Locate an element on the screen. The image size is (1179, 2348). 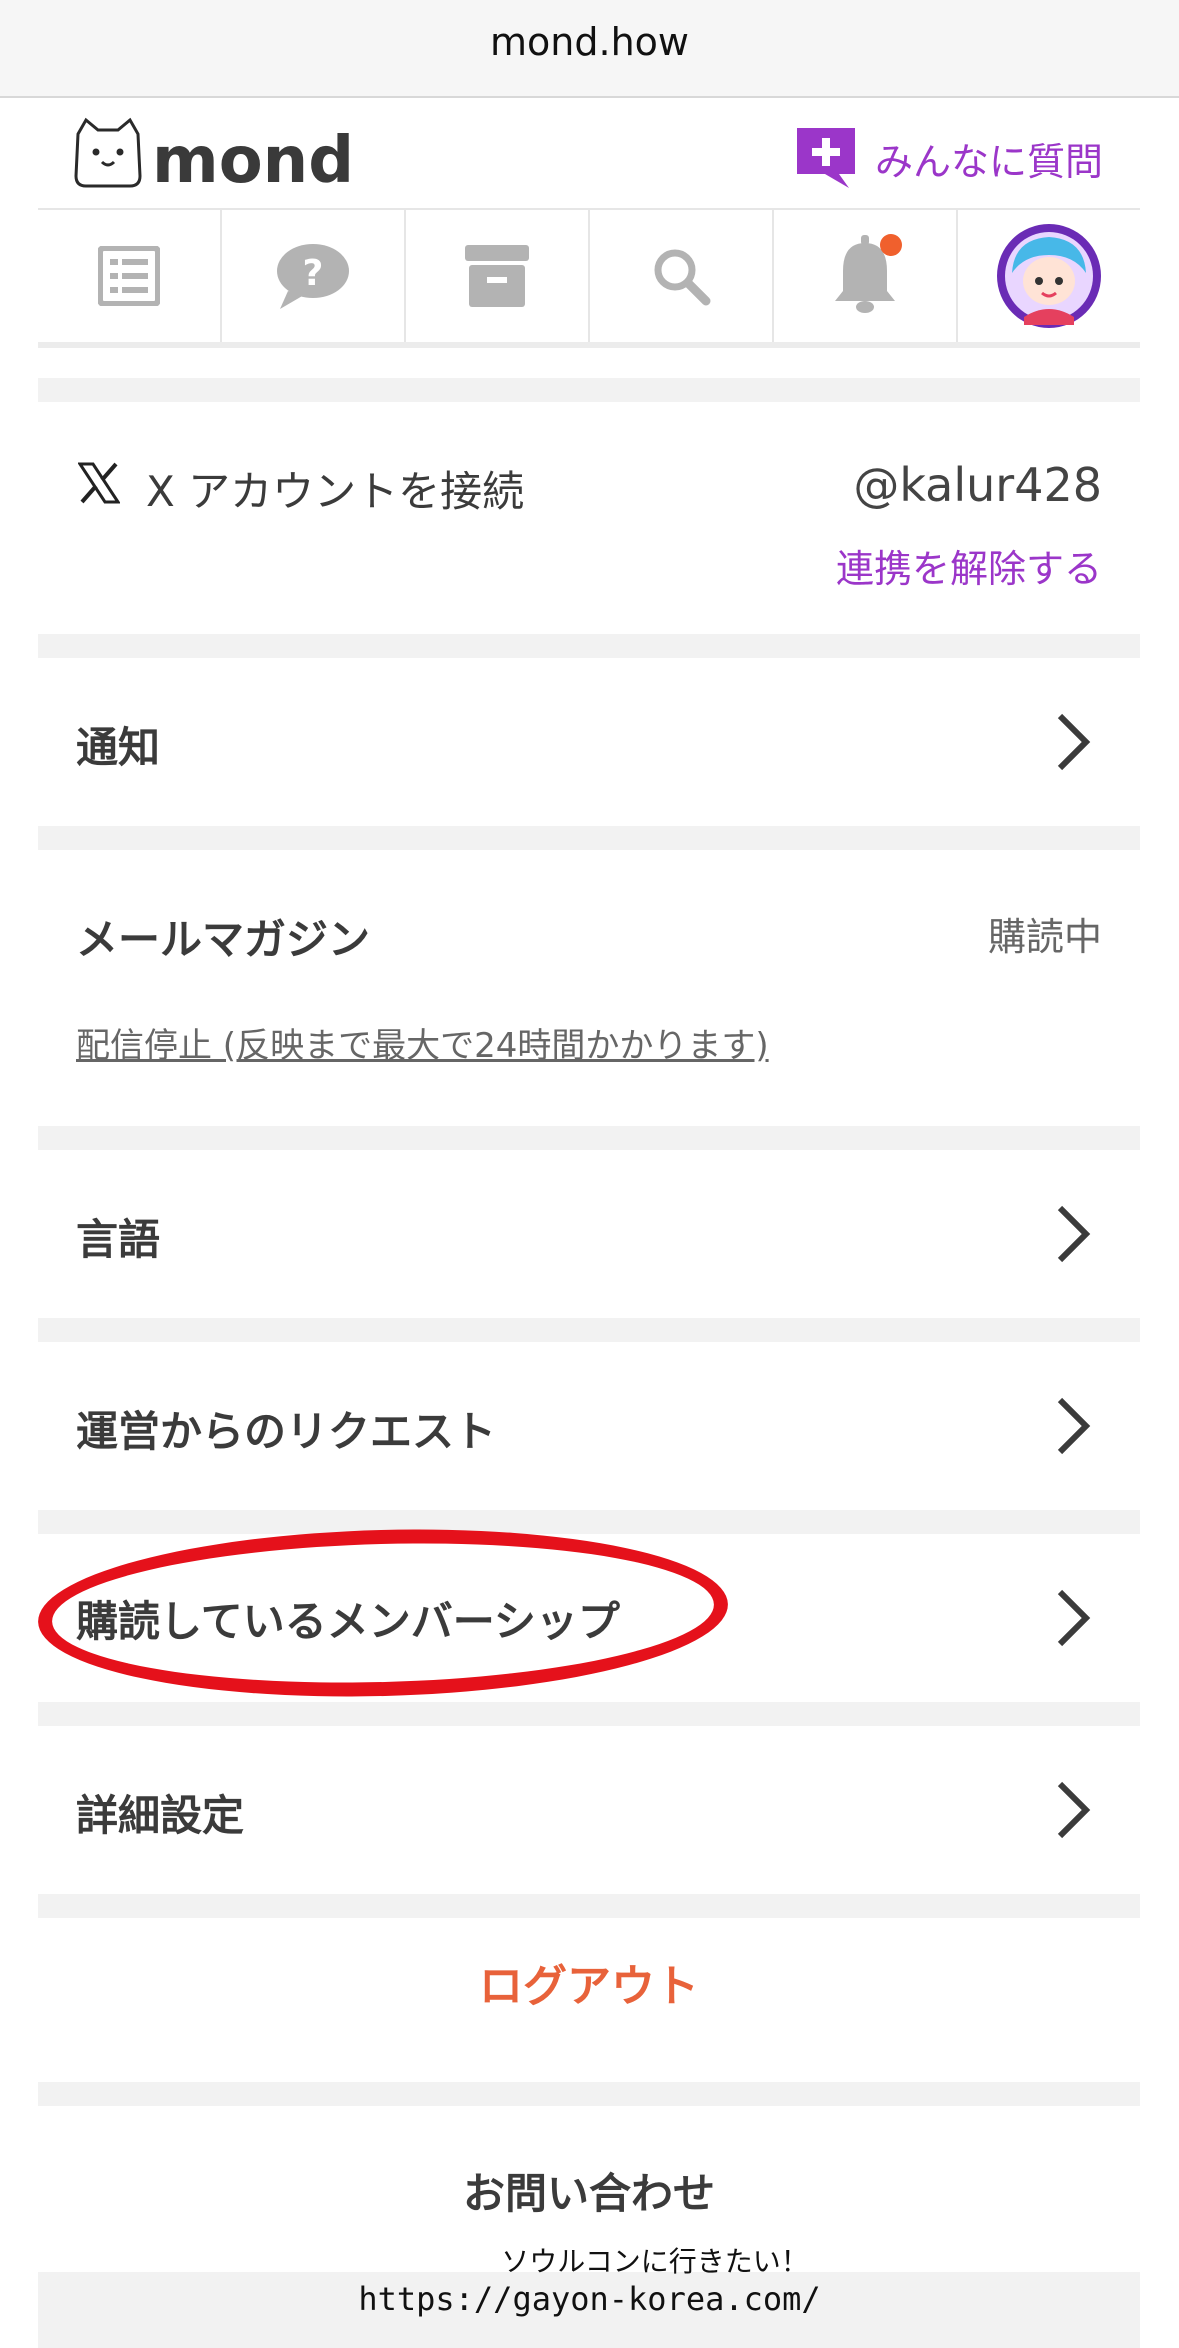
unsubscribe-link: 配信停止 (反映まで最大で24時間かかります) is located at coordinates (422, 1042).